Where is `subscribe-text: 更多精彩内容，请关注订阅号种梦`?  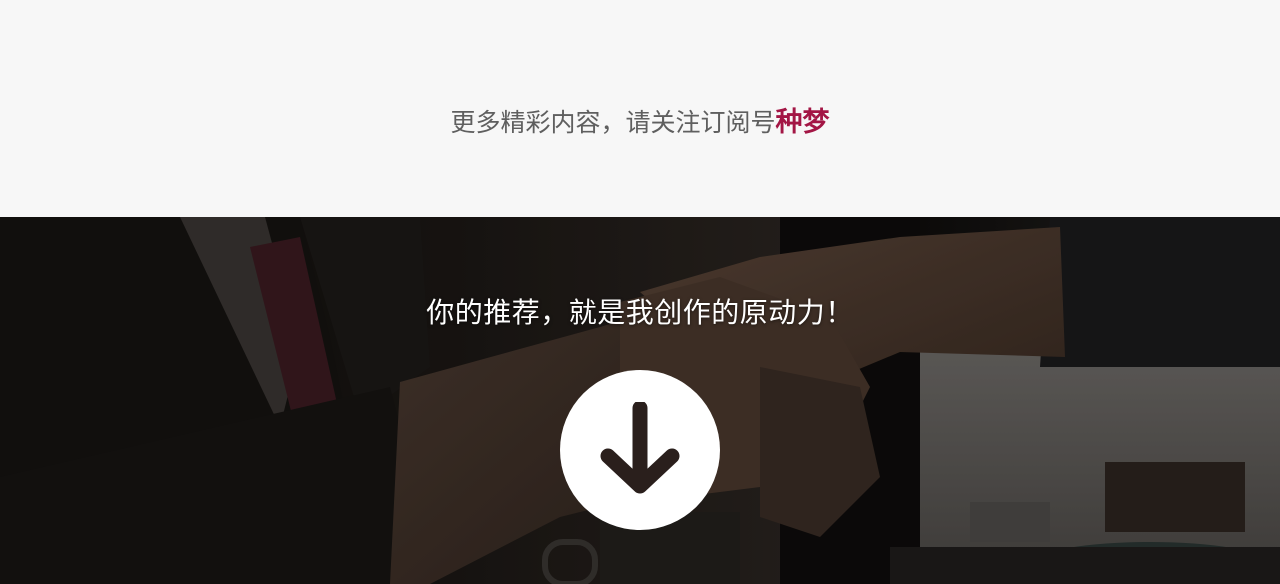 subscribe-text: 更多精彩内容，请关注订阅号种梦 is located at coordinates (640, 123).